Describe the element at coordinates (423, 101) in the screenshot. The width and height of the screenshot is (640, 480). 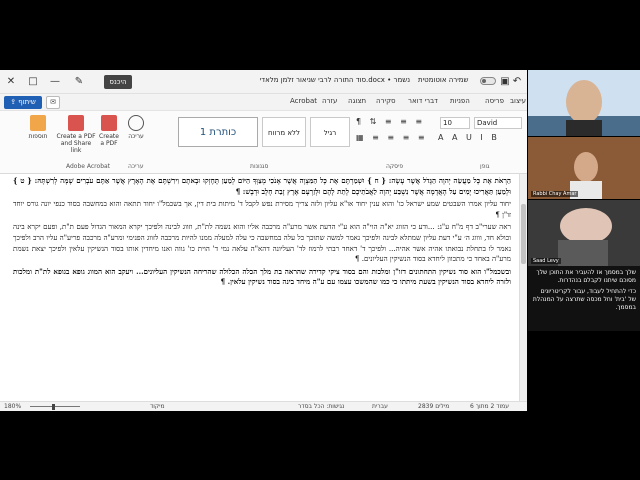
I see `tab-mailings: דברי דואר` at that location.